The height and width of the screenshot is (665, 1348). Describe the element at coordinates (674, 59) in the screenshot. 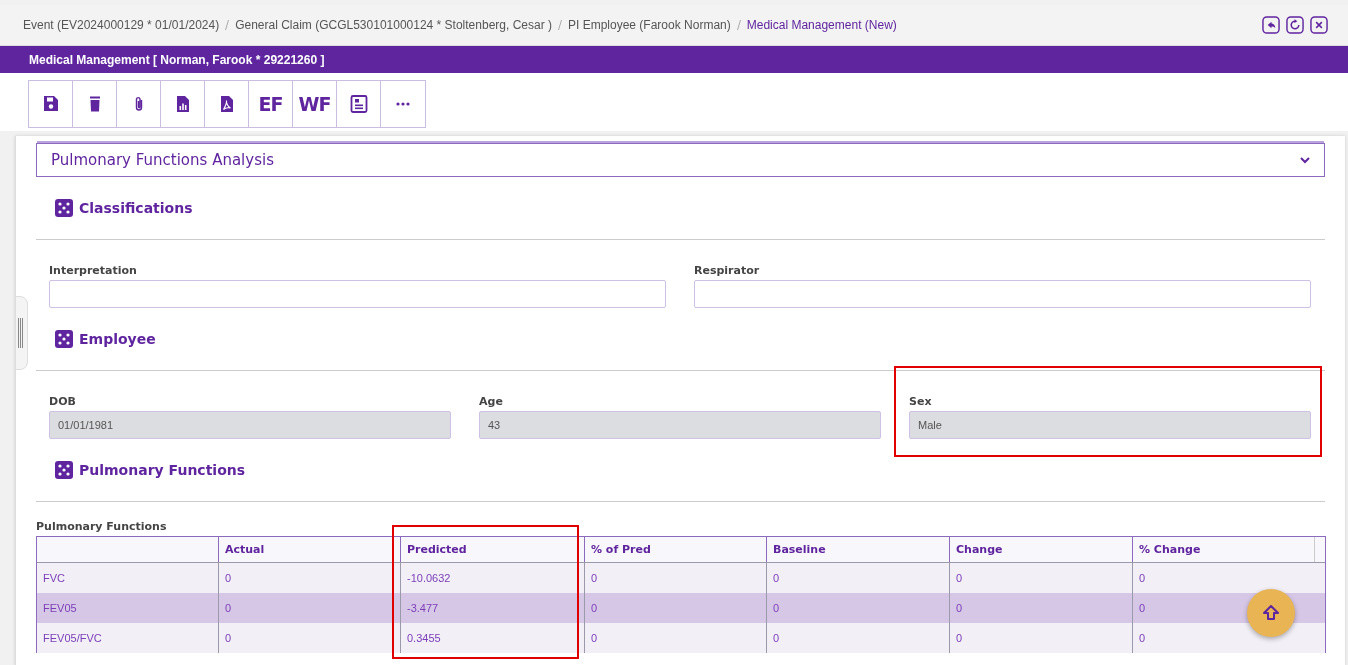

I see `page-title: Medical Management [ Norman, Farook * 29221260 ]` at that location.